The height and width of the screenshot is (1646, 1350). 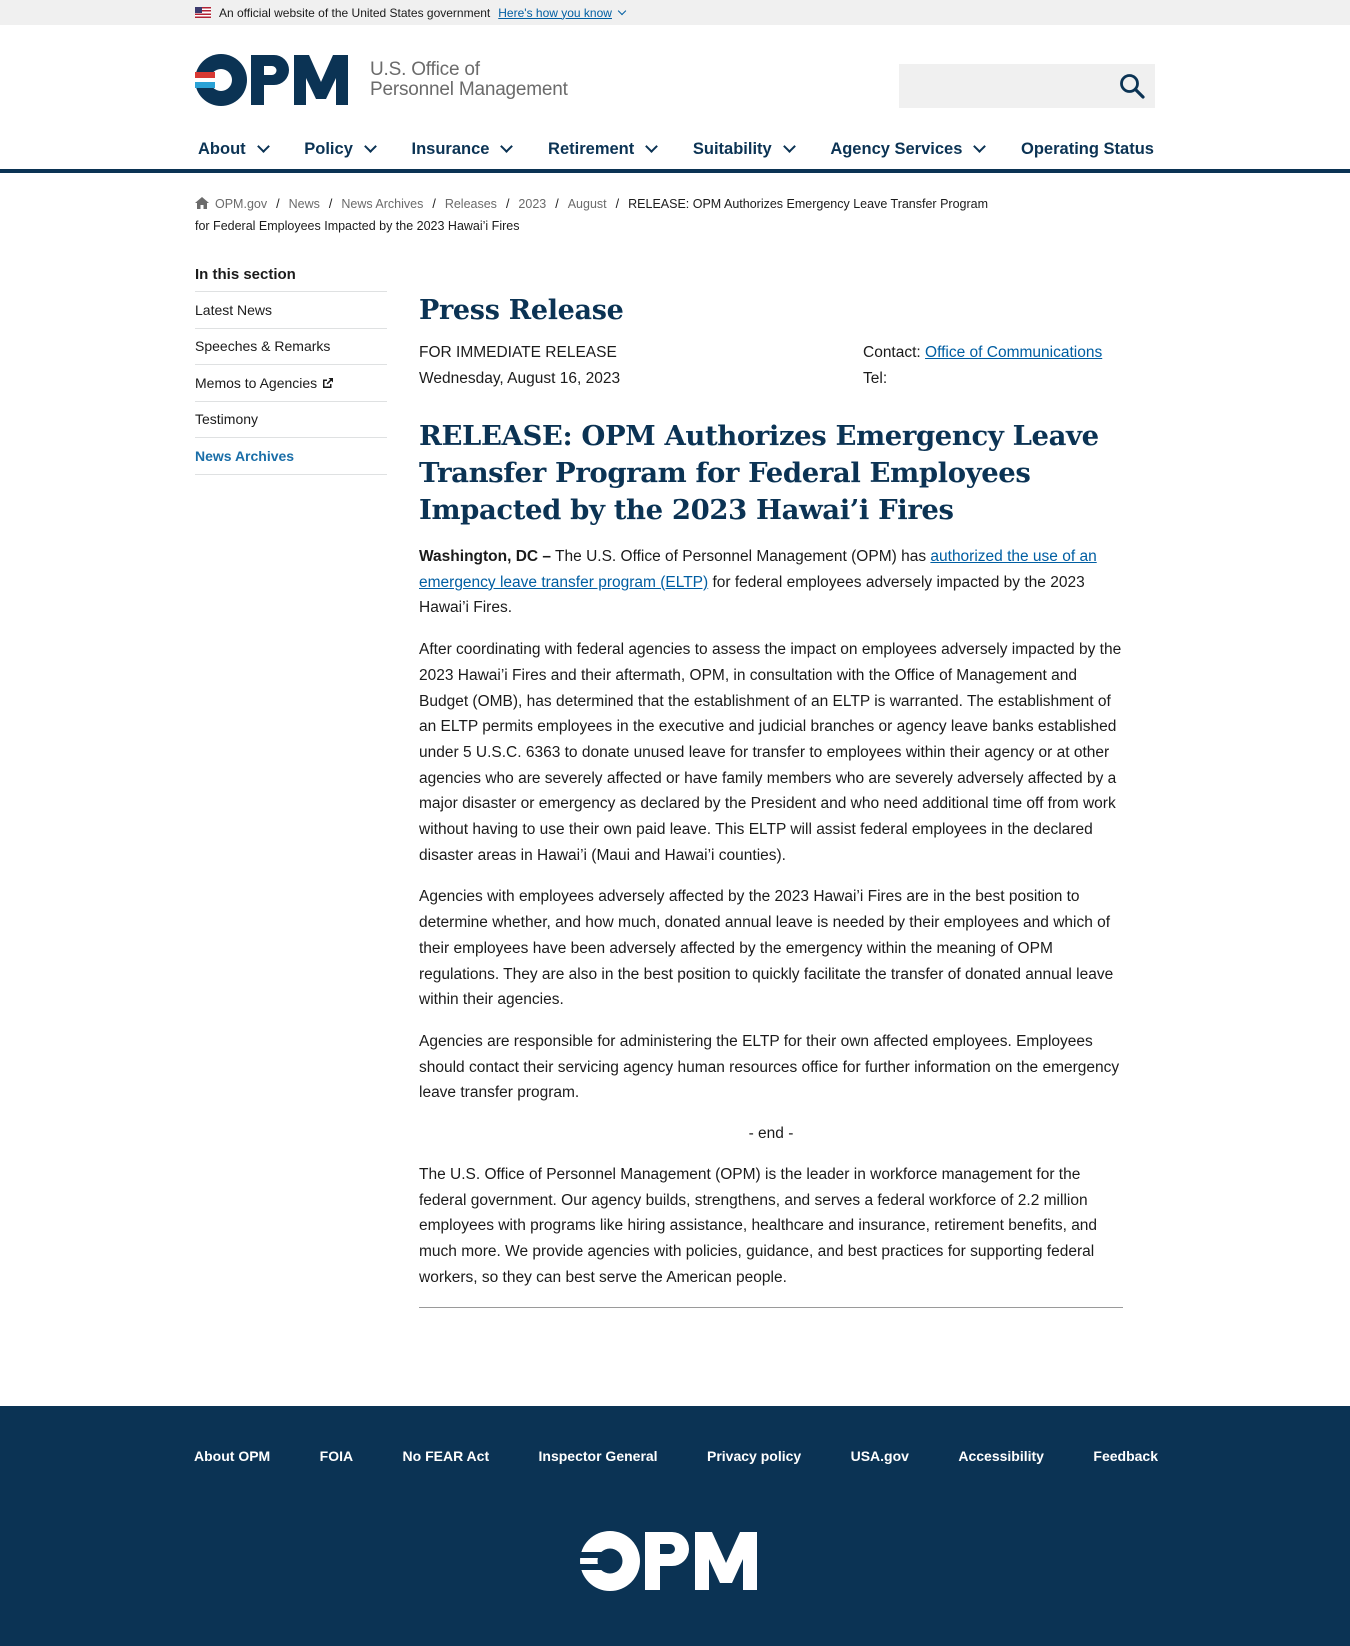 What do you see at coordinates (256, 382) in the screenshot?
I see `sidebar-item-label: Memos to Agencies` at bounding box center [256, 382].